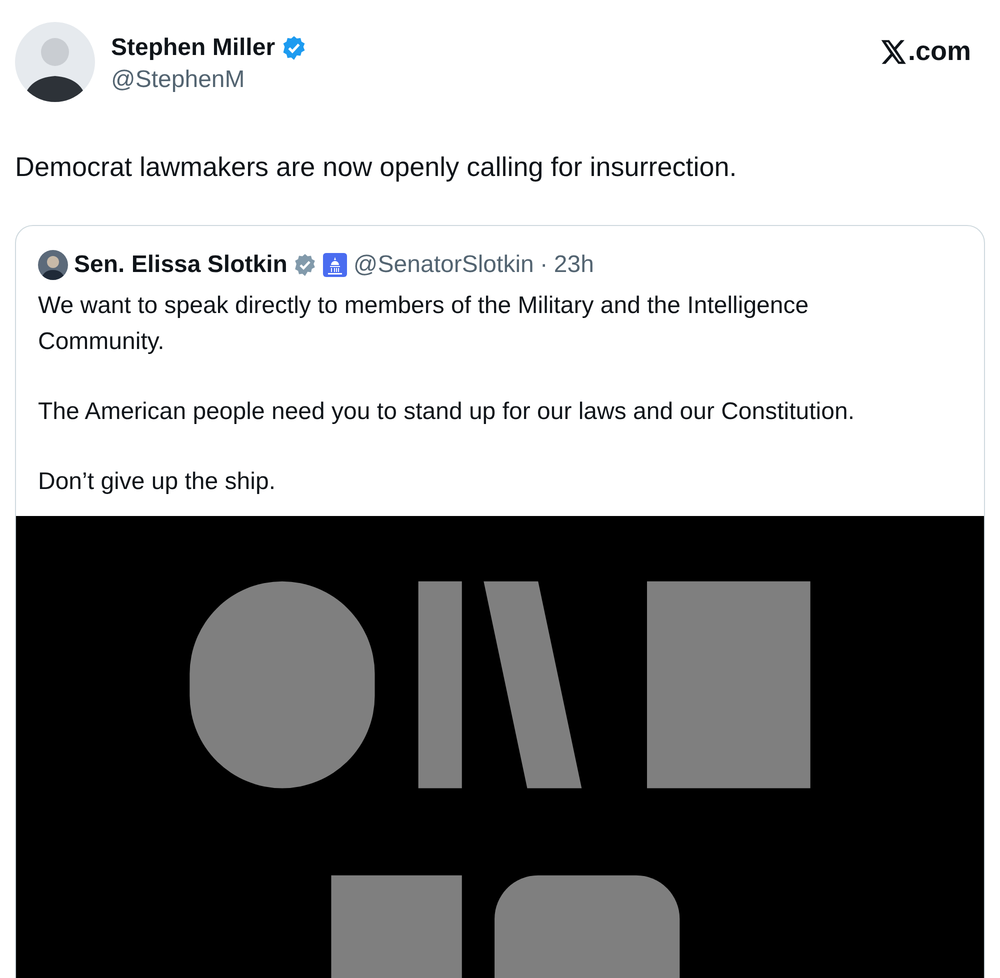  I want to click on site-label: .com, so click(939, 51).